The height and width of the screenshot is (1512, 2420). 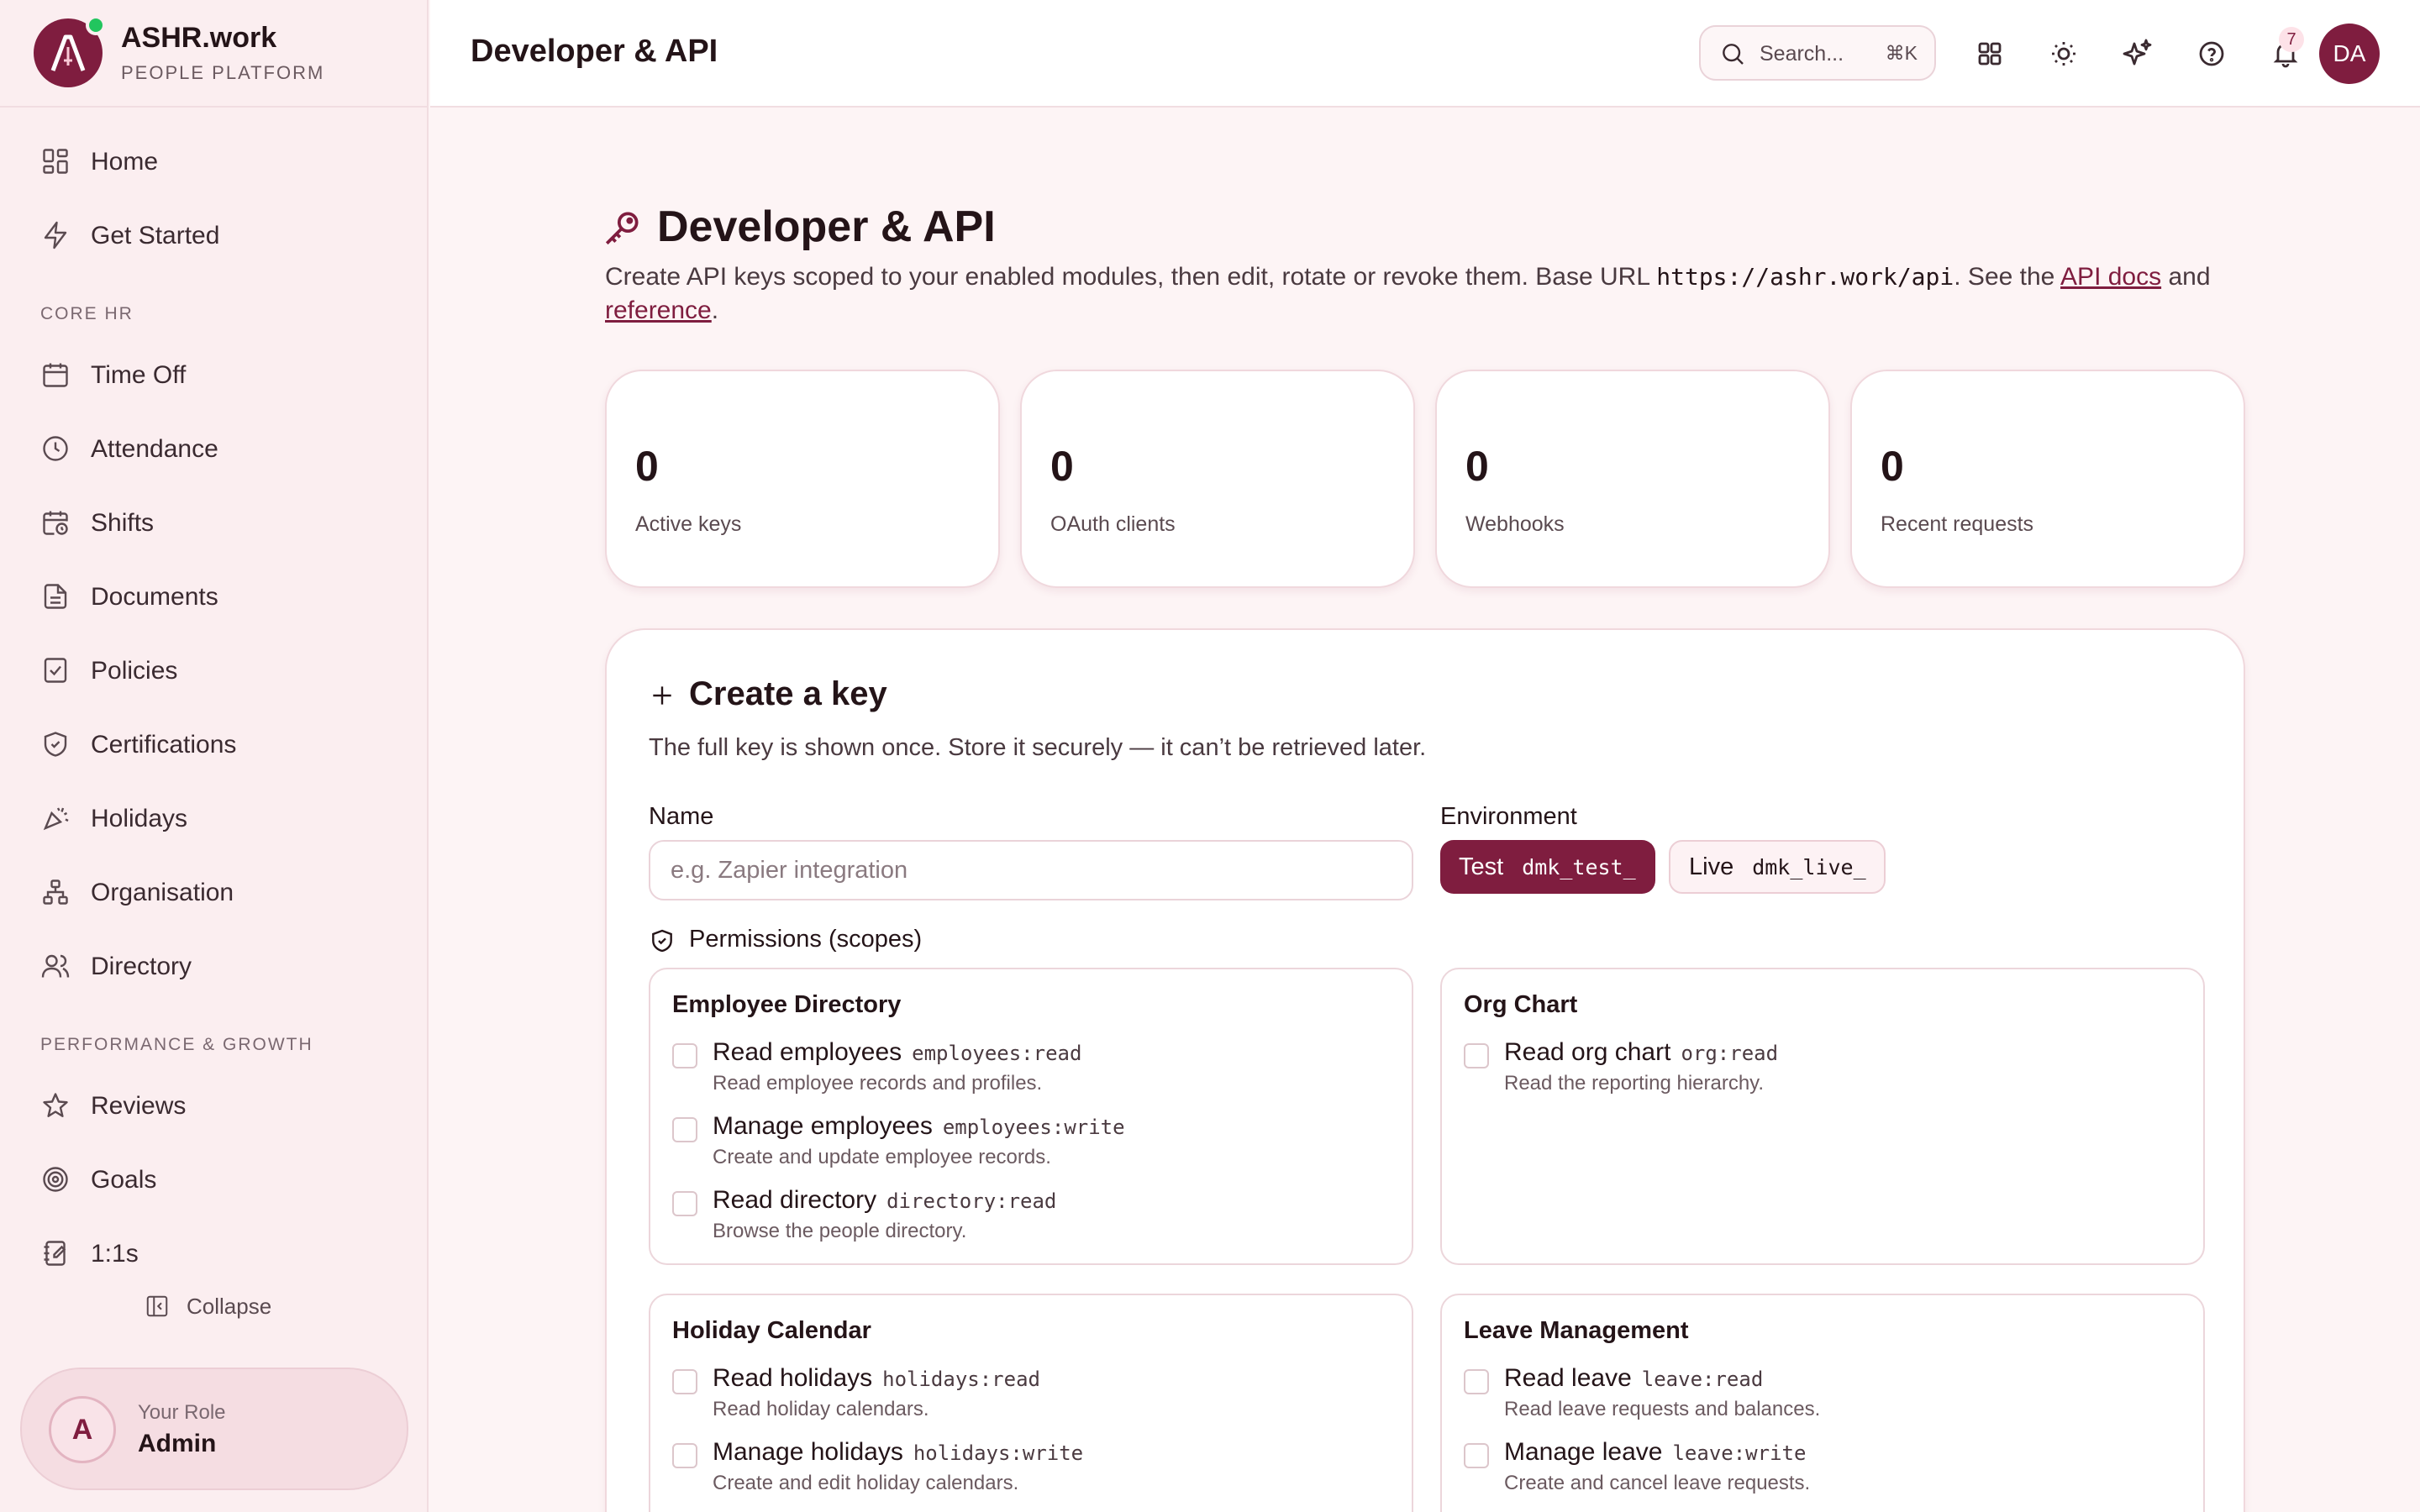 What do you see at coordinates (2186, 277) in the screenshot?
I see `desc-text: and` at bounding box center [2186, 277].